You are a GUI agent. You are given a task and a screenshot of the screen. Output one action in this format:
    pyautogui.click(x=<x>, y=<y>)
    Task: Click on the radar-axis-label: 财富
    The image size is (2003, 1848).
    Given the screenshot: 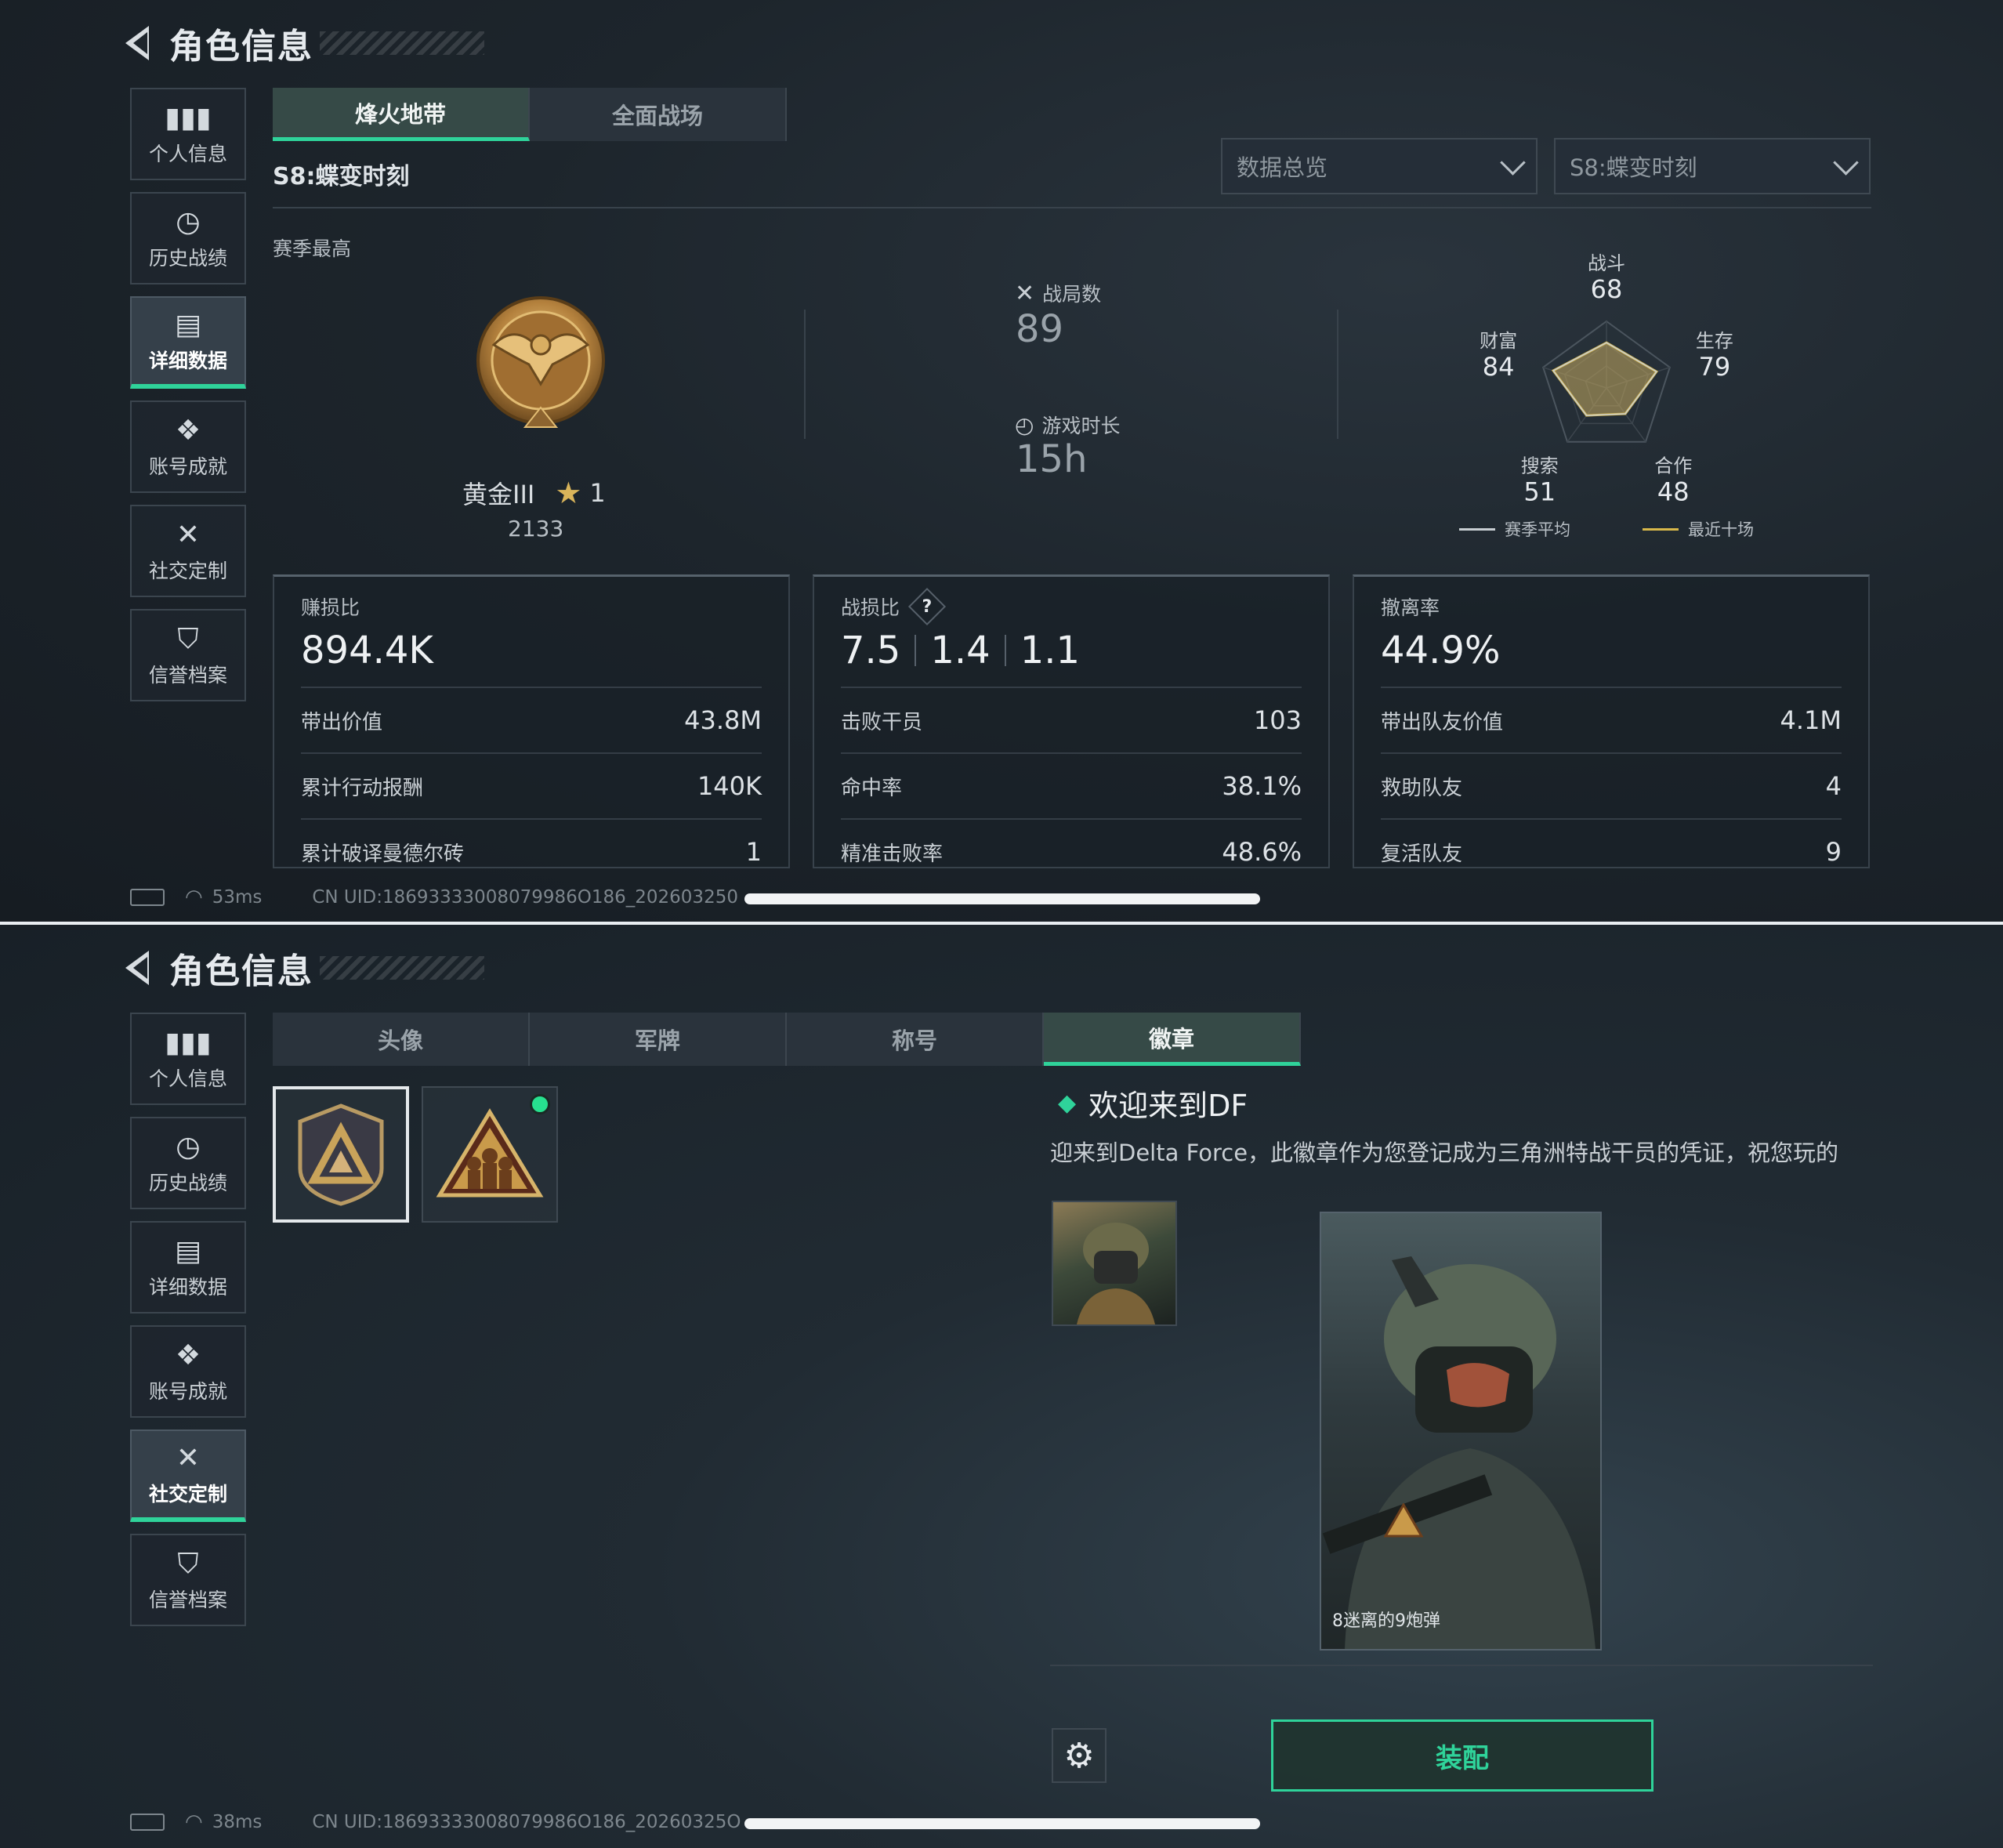 What is the action you would take?
    pyautogui.click(x=1498, y=341)
    